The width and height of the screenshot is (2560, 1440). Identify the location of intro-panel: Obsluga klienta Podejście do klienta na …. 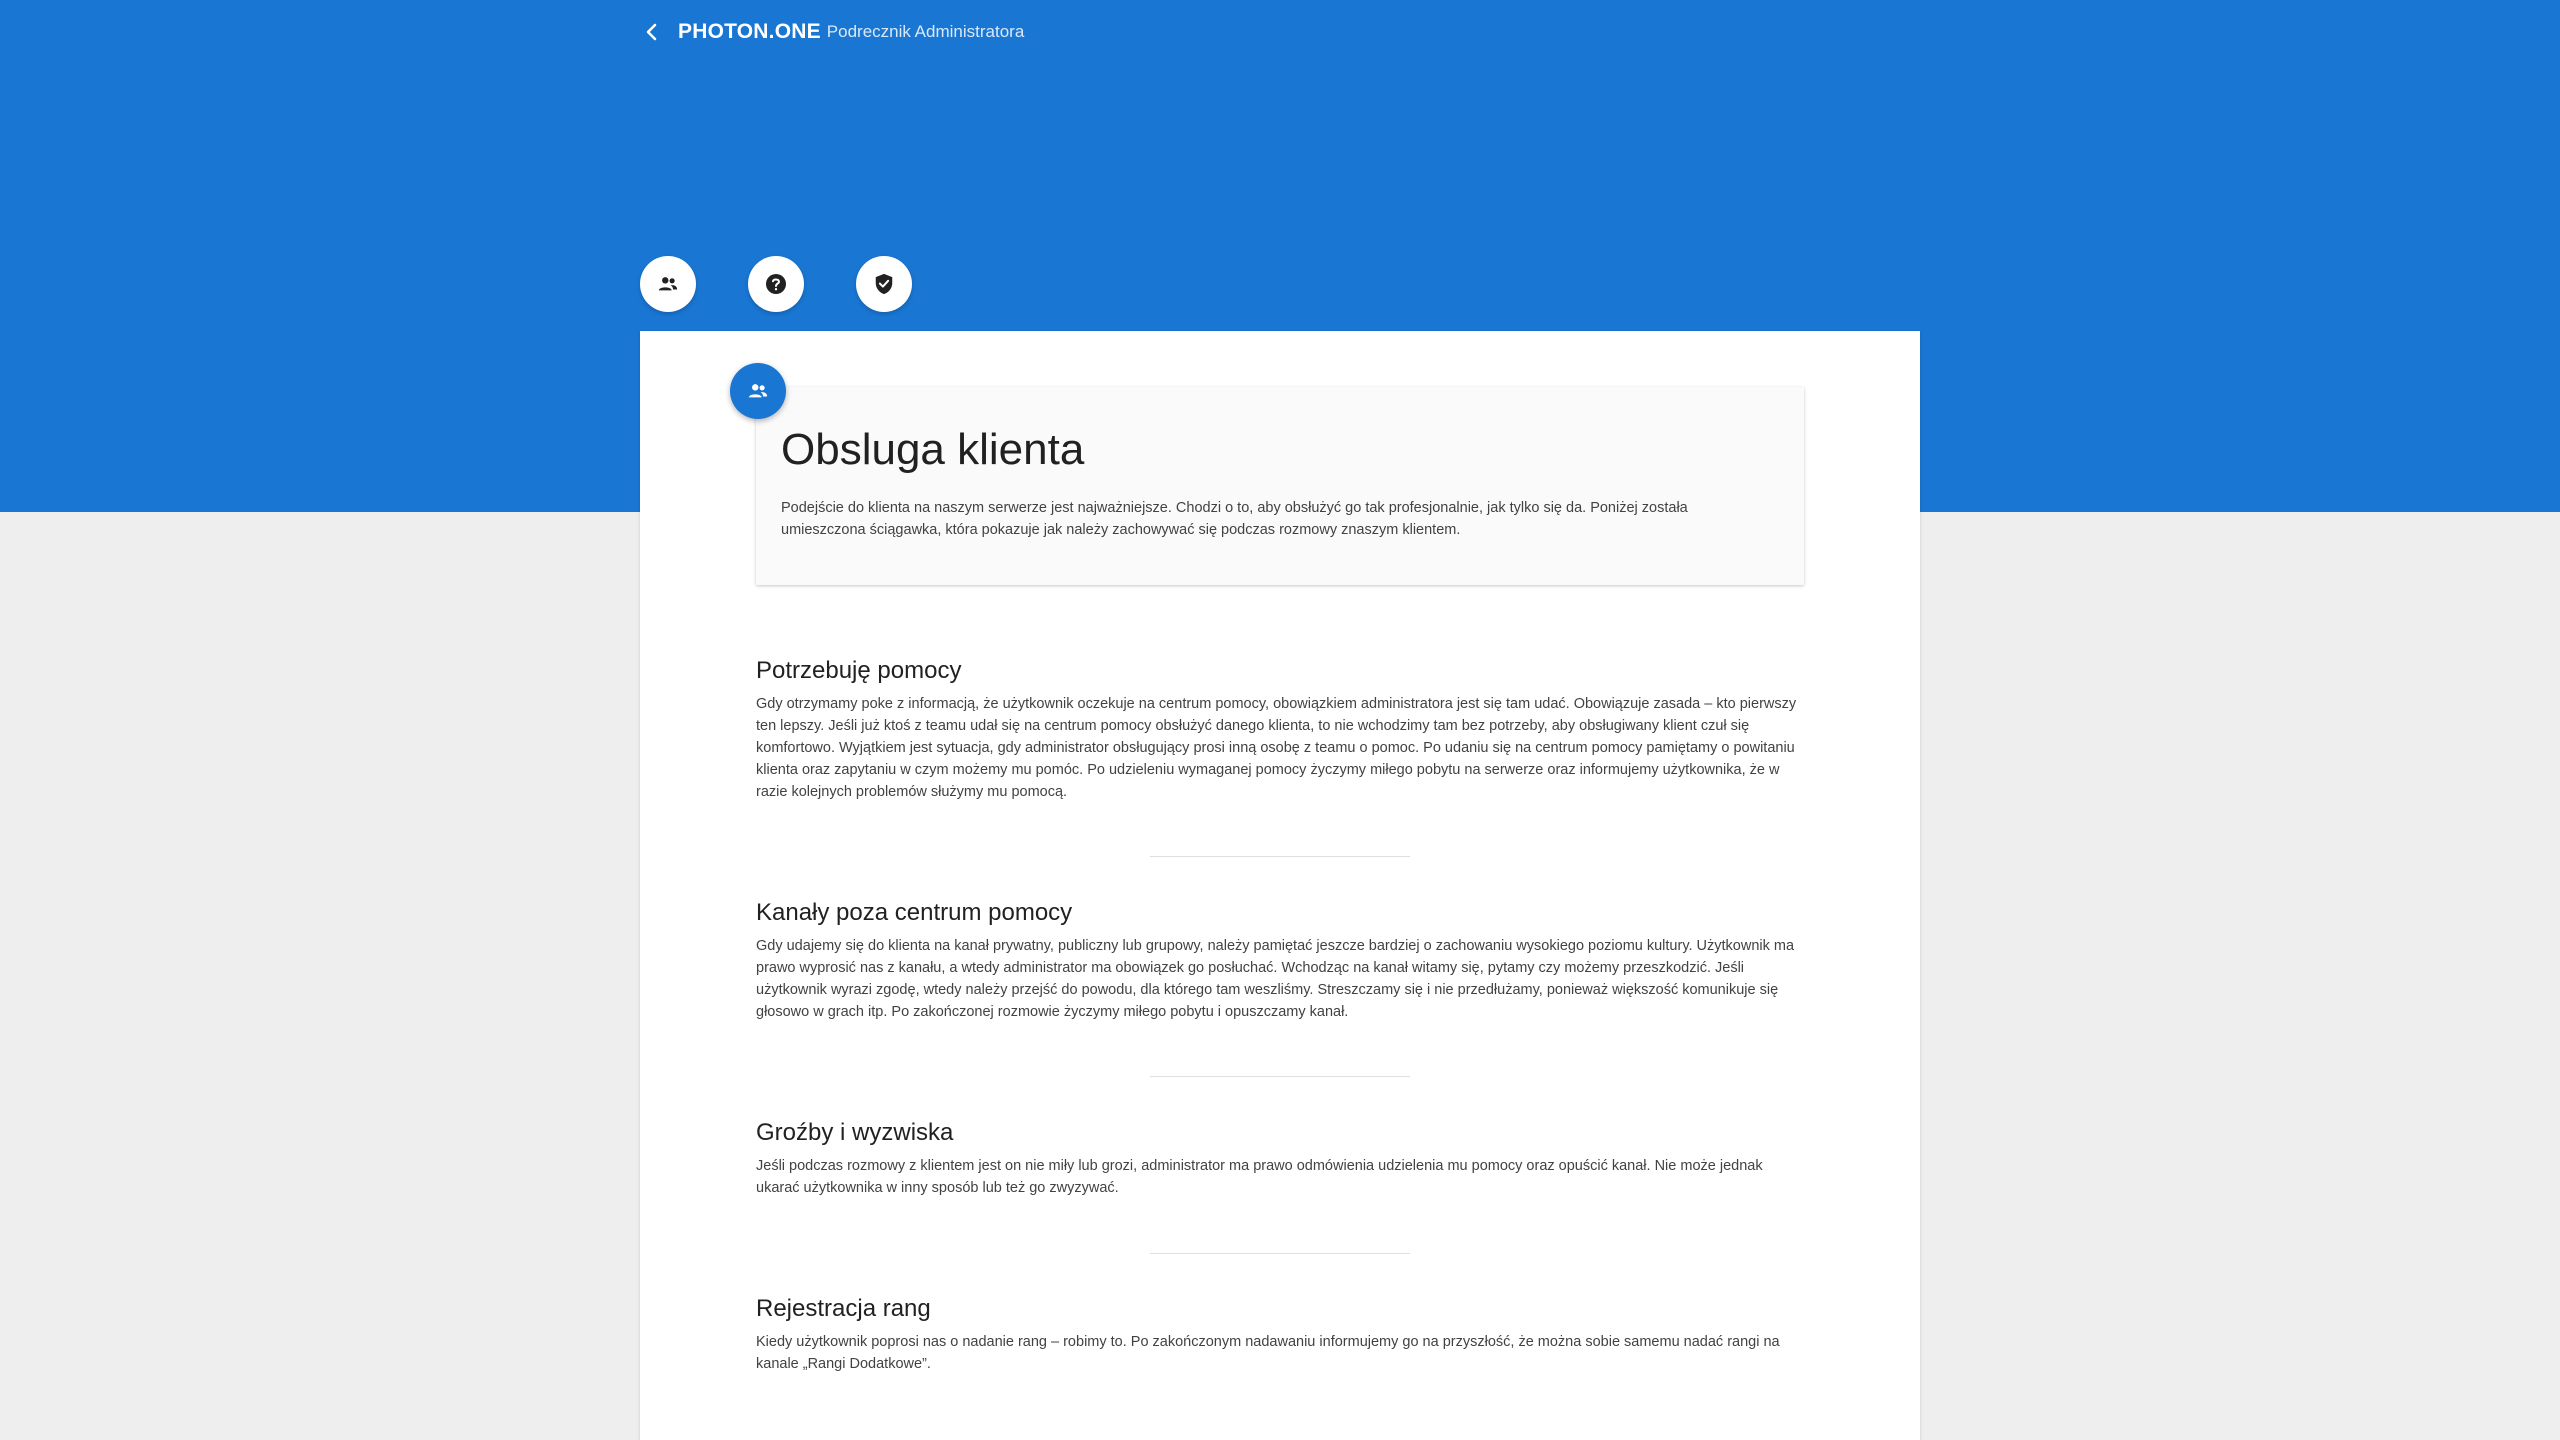
(1280, 486).